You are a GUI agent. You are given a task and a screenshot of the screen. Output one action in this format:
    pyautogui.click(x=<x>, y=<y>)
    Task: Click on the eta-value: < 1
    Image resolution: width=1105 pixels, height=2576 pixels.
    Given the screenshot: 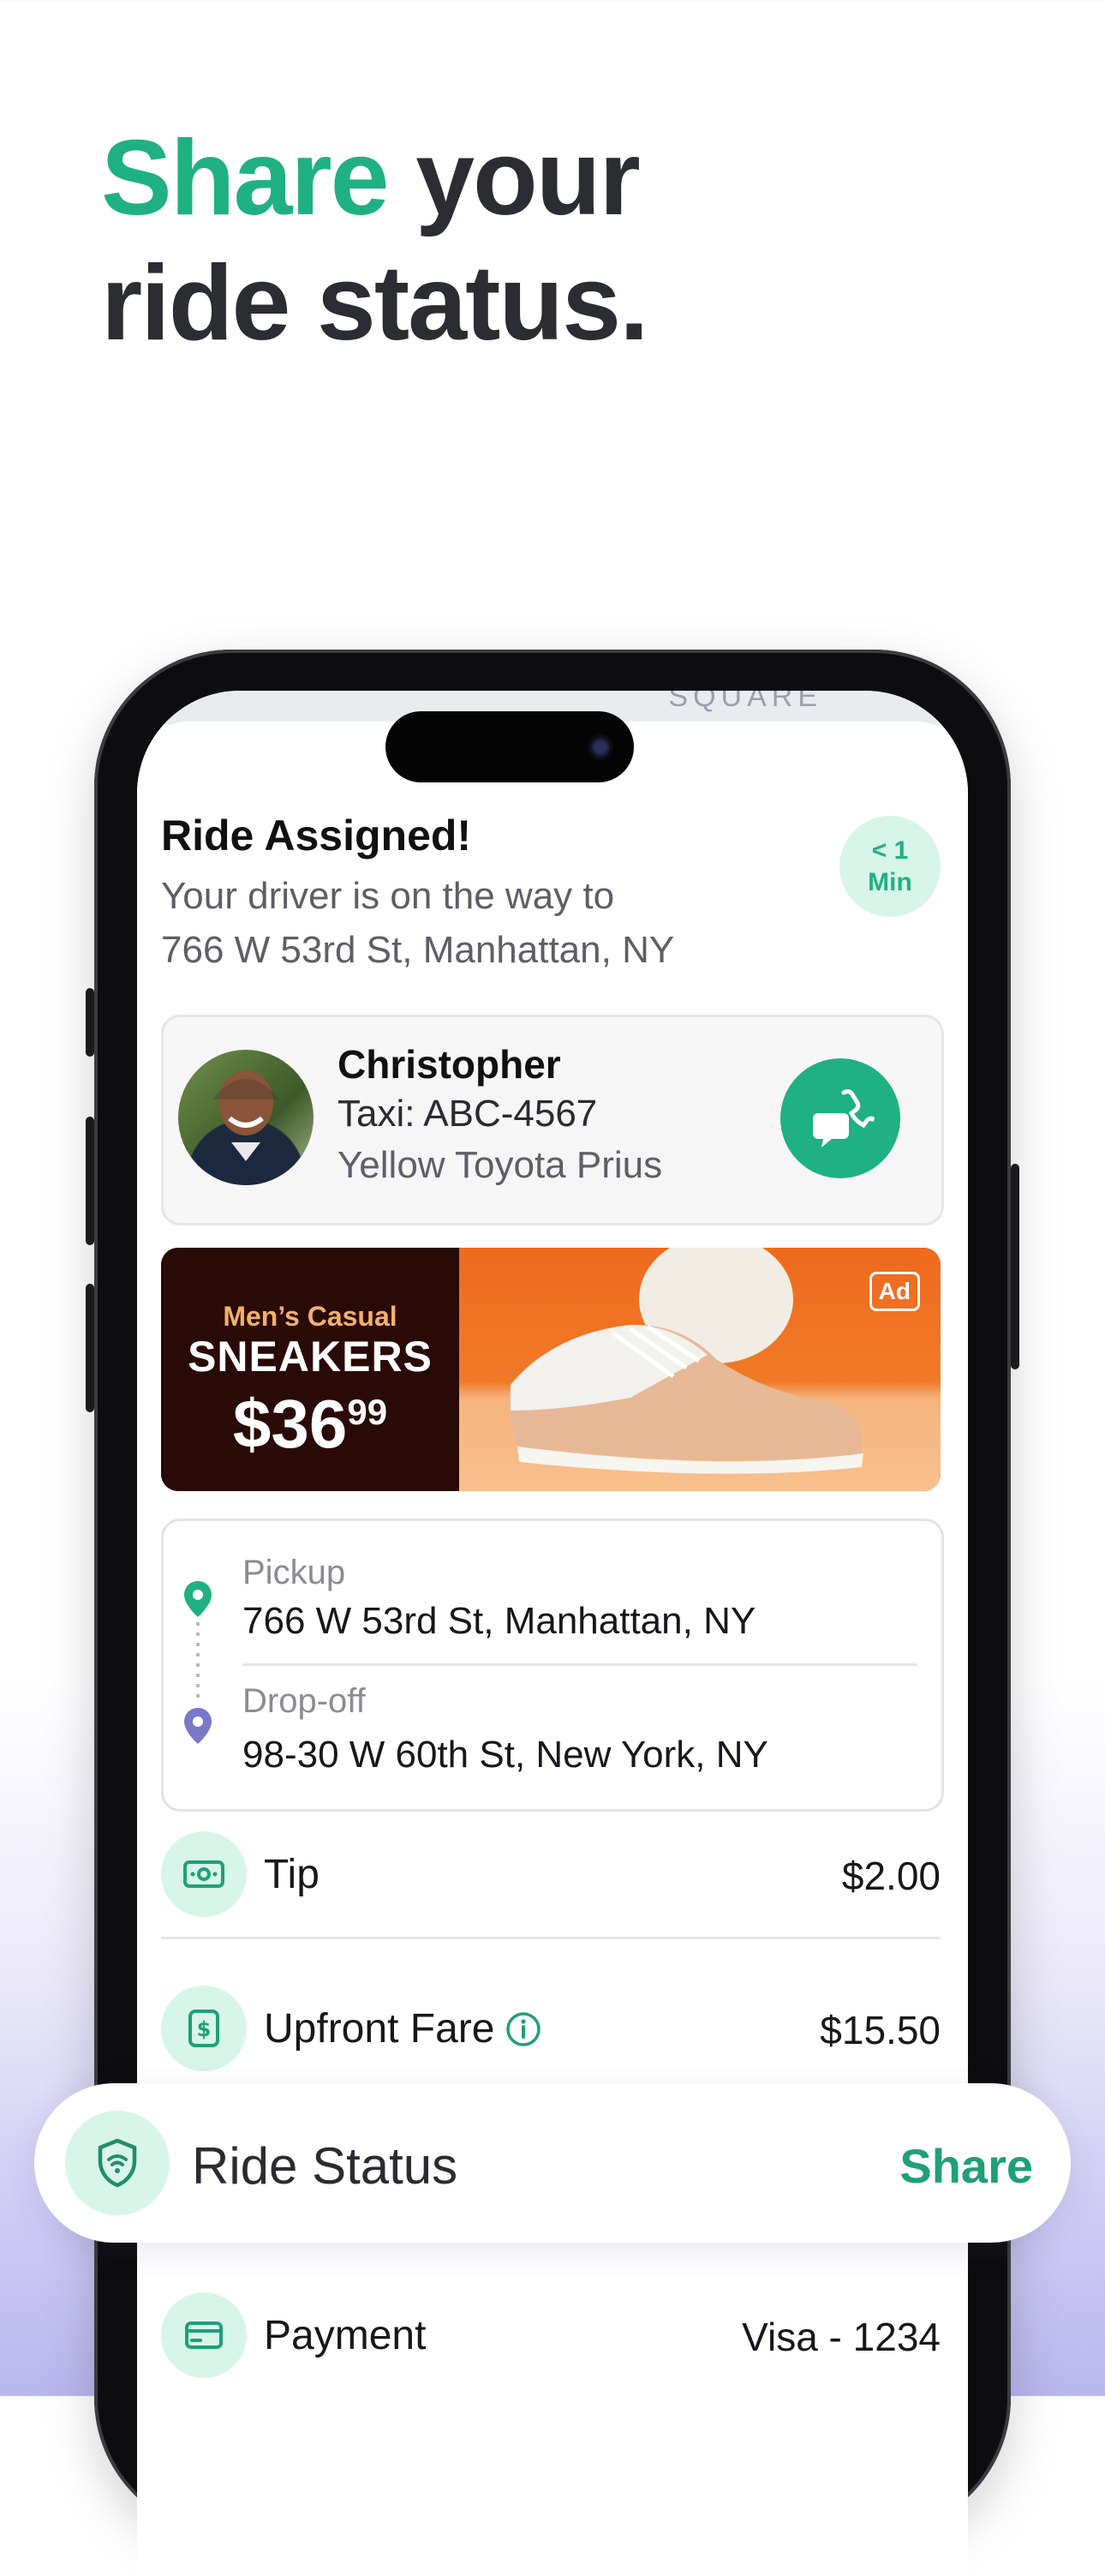 What is the action you would take?
    pyautogui.click(x=890, y=850)
    